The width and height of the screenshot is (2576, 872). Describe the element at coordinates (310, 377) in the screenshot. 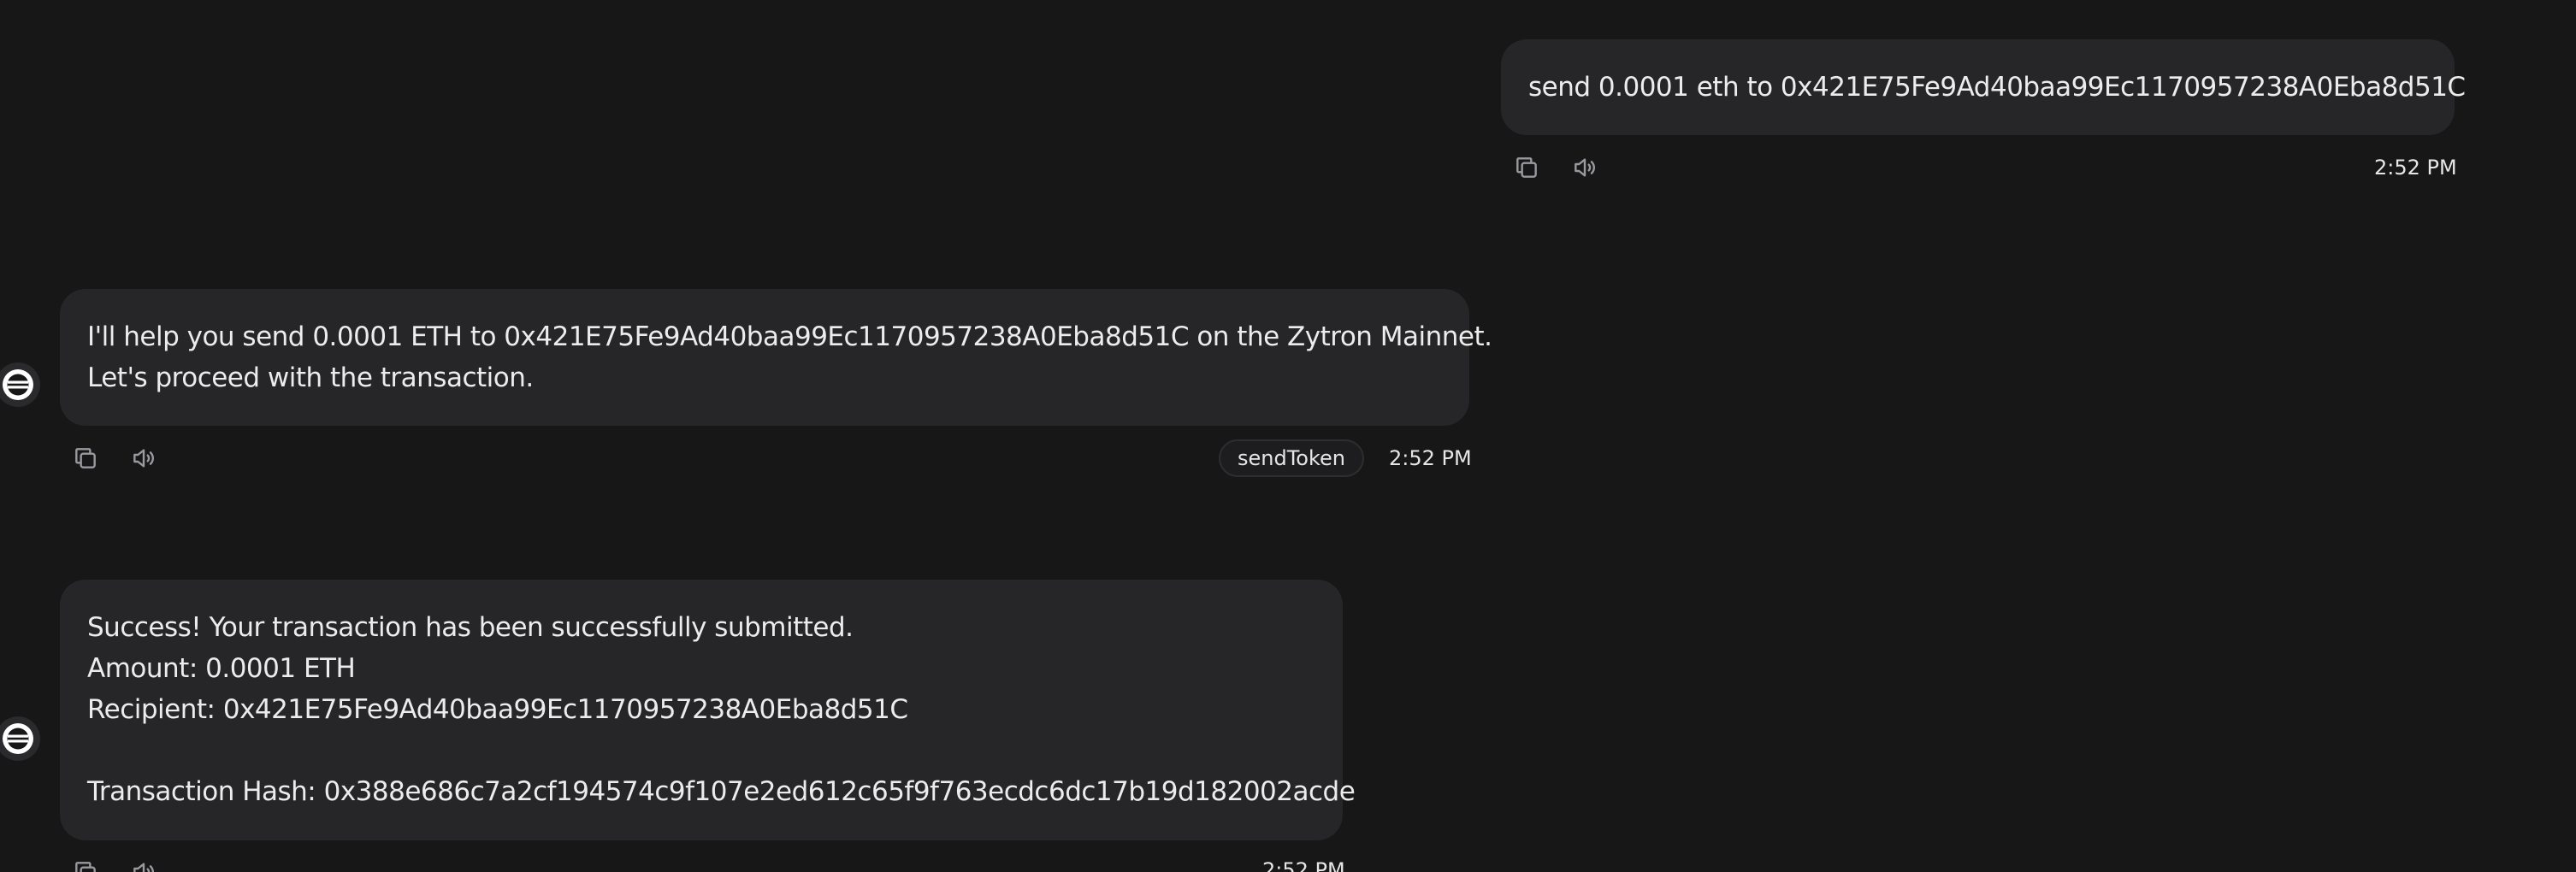

I see `assistant-message-line: Let's proceed with the transaction.` at that location.